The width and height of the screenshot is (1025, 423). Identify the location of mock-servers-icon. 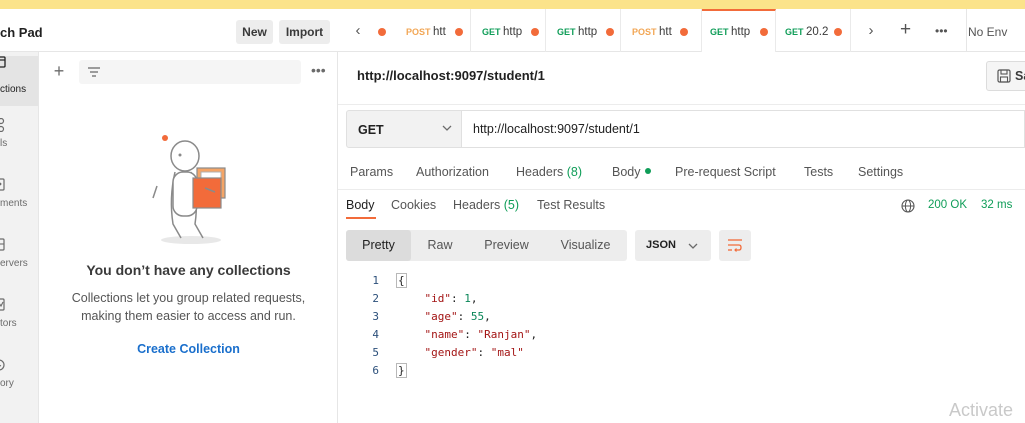
(4, 244).